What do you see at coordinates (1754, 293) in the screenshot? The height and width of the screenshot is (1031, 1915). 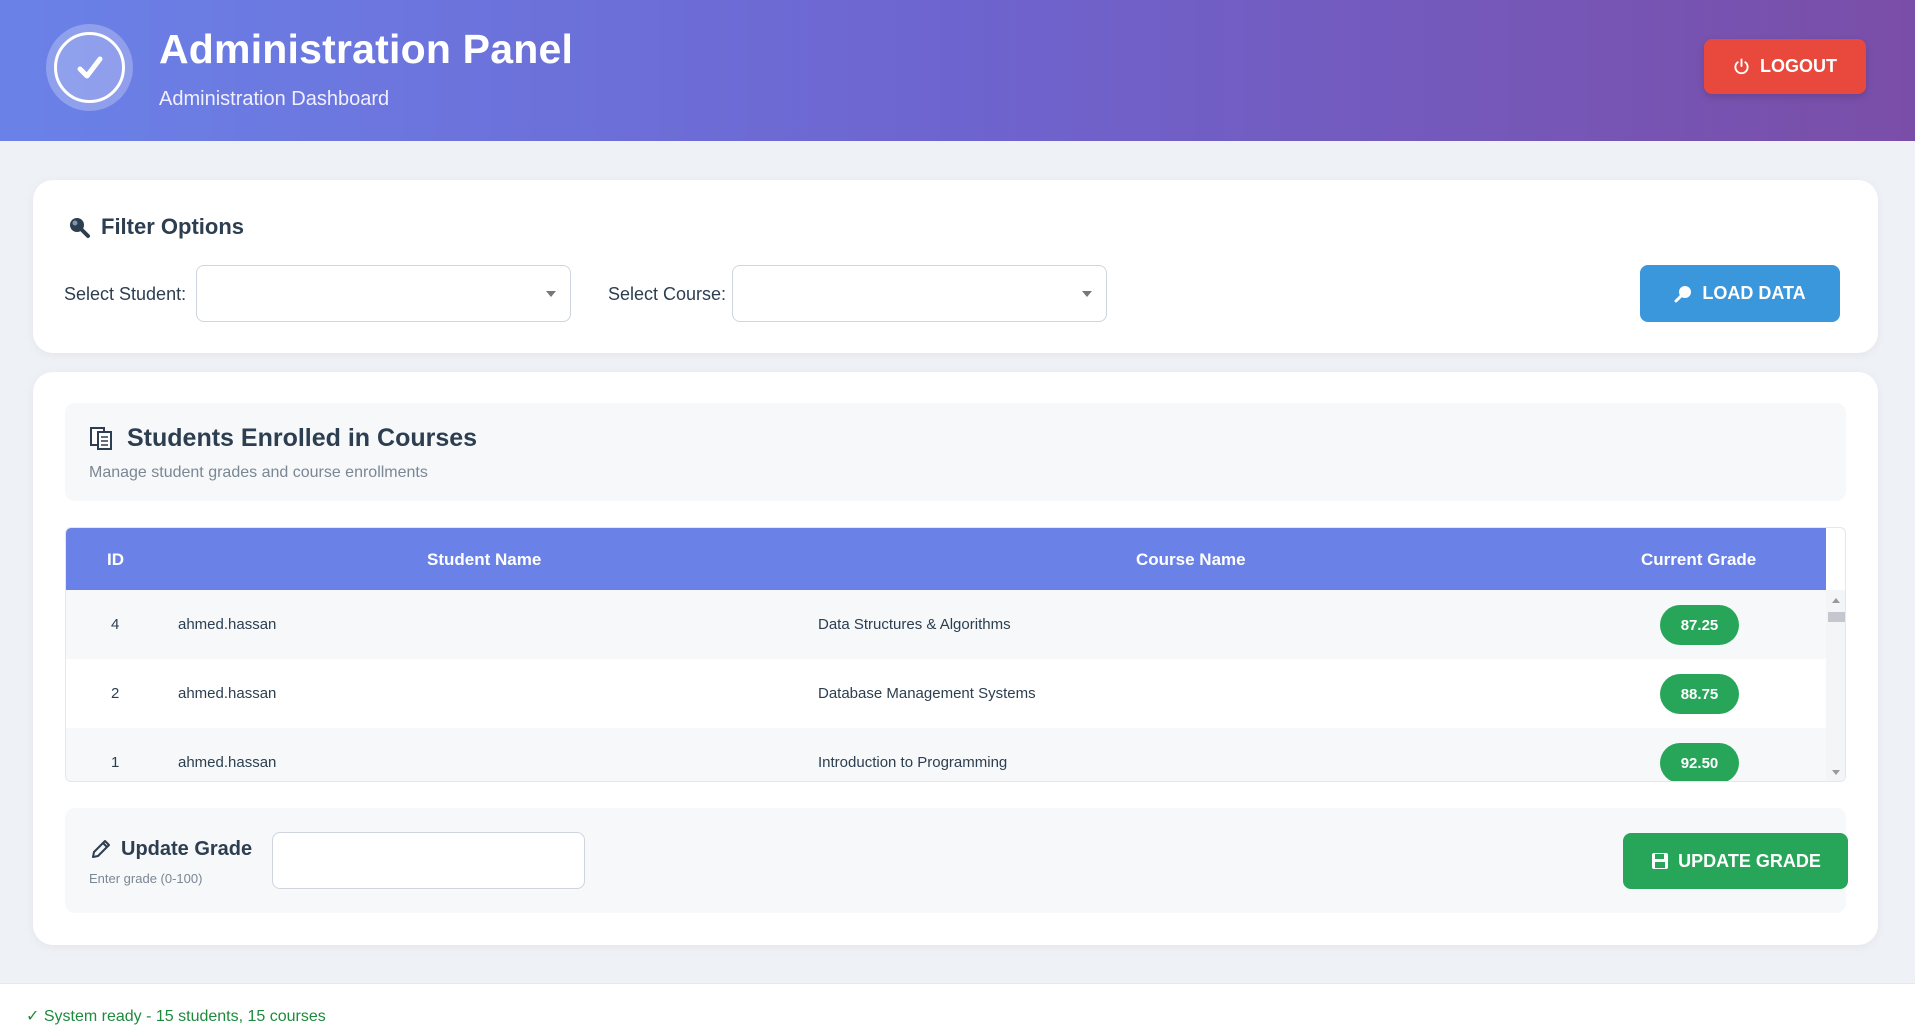 I see `load-data-label: LOAD DATA` at bounding box center [1754, 293].